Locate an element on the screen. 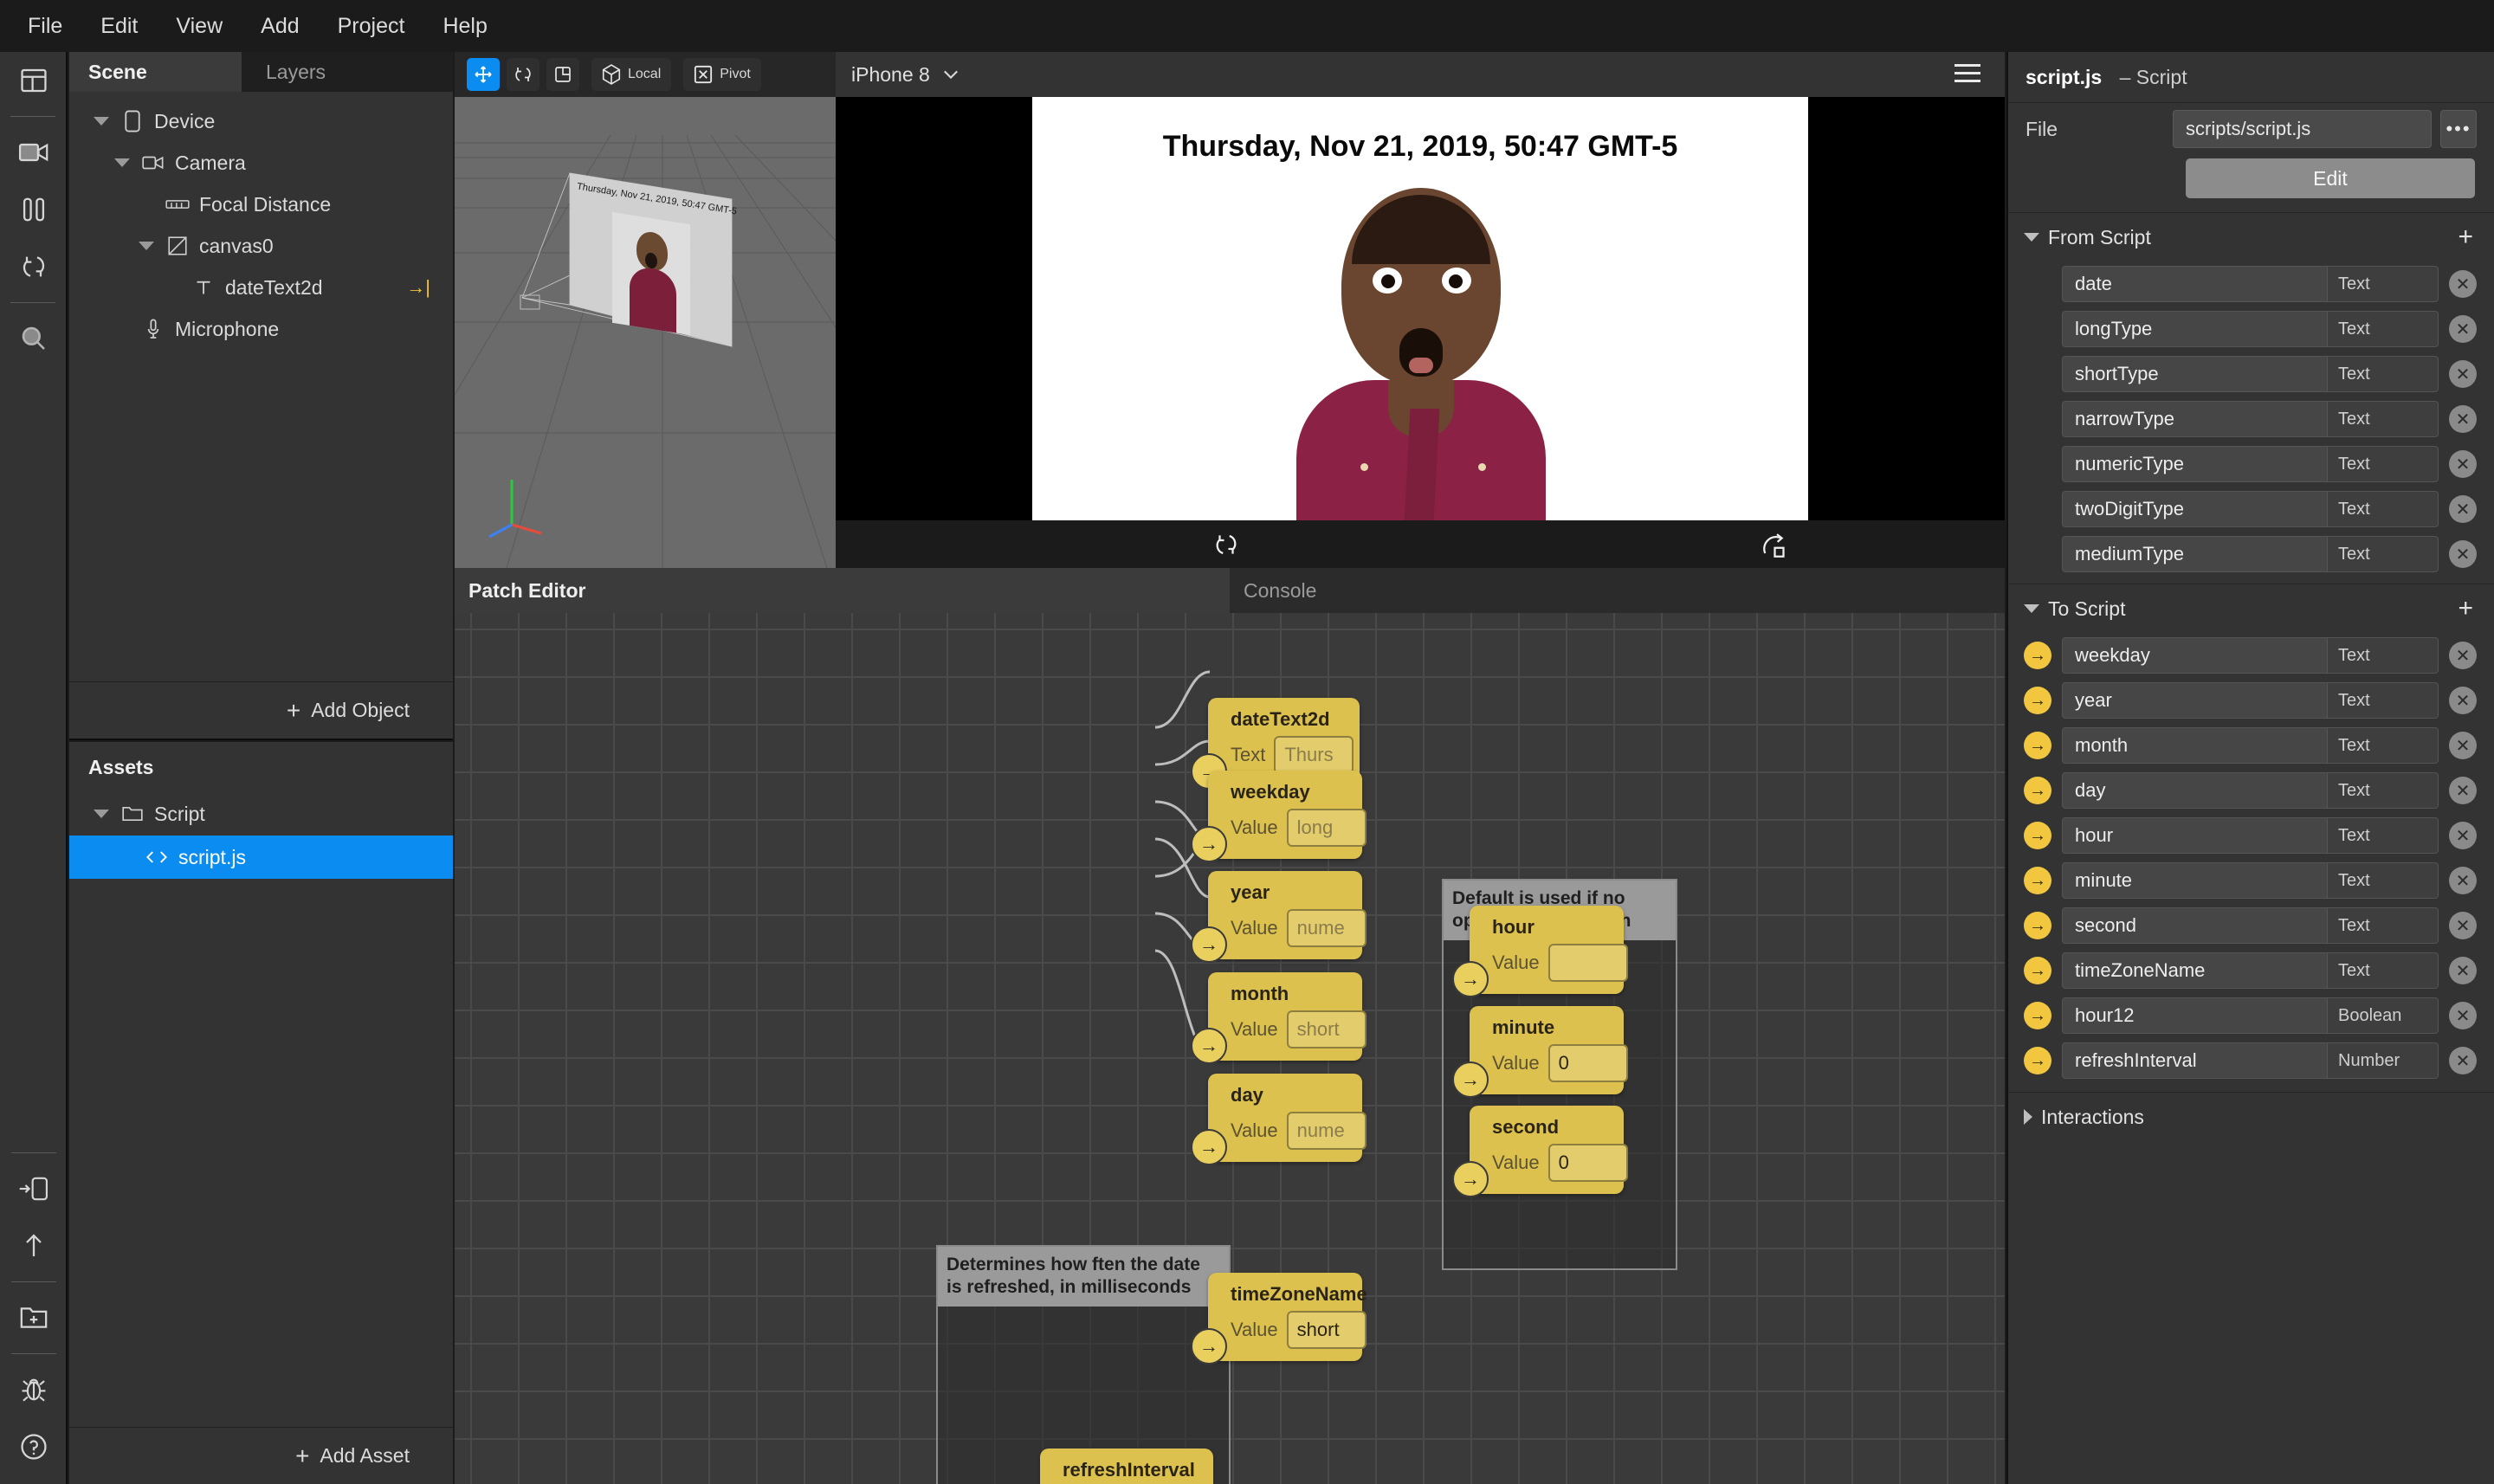  tab-layers: Layers is located at coordinates (347, 72).